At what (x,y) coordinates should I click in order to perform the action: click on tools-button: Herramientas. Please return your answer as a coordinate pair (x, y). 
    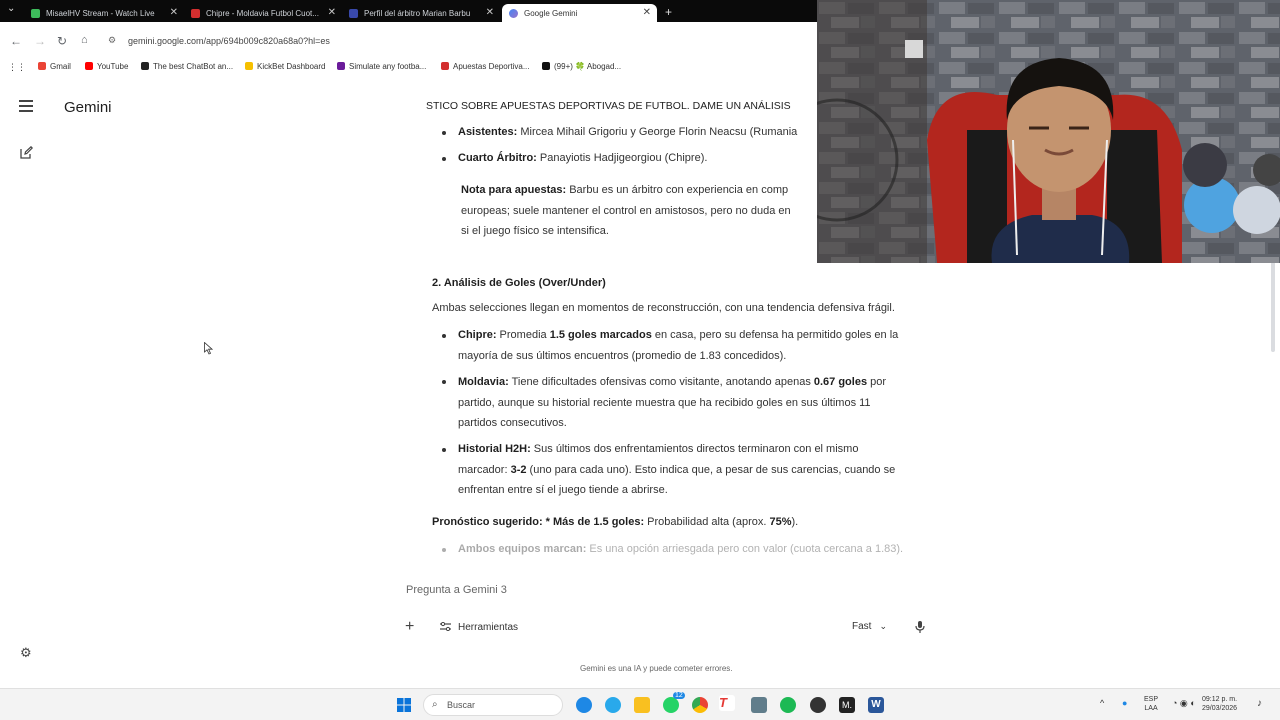
    Looking at the image, I should click on (479, 627).